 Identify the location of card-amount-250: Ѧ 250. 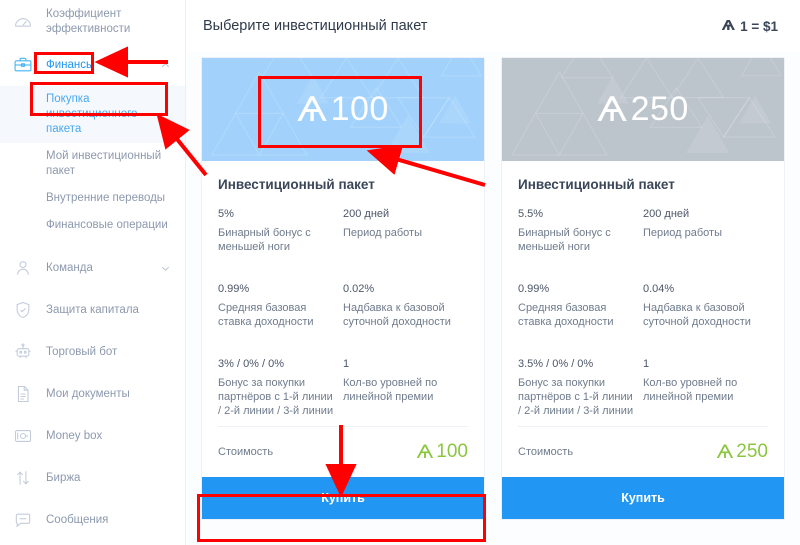
(643, 110).